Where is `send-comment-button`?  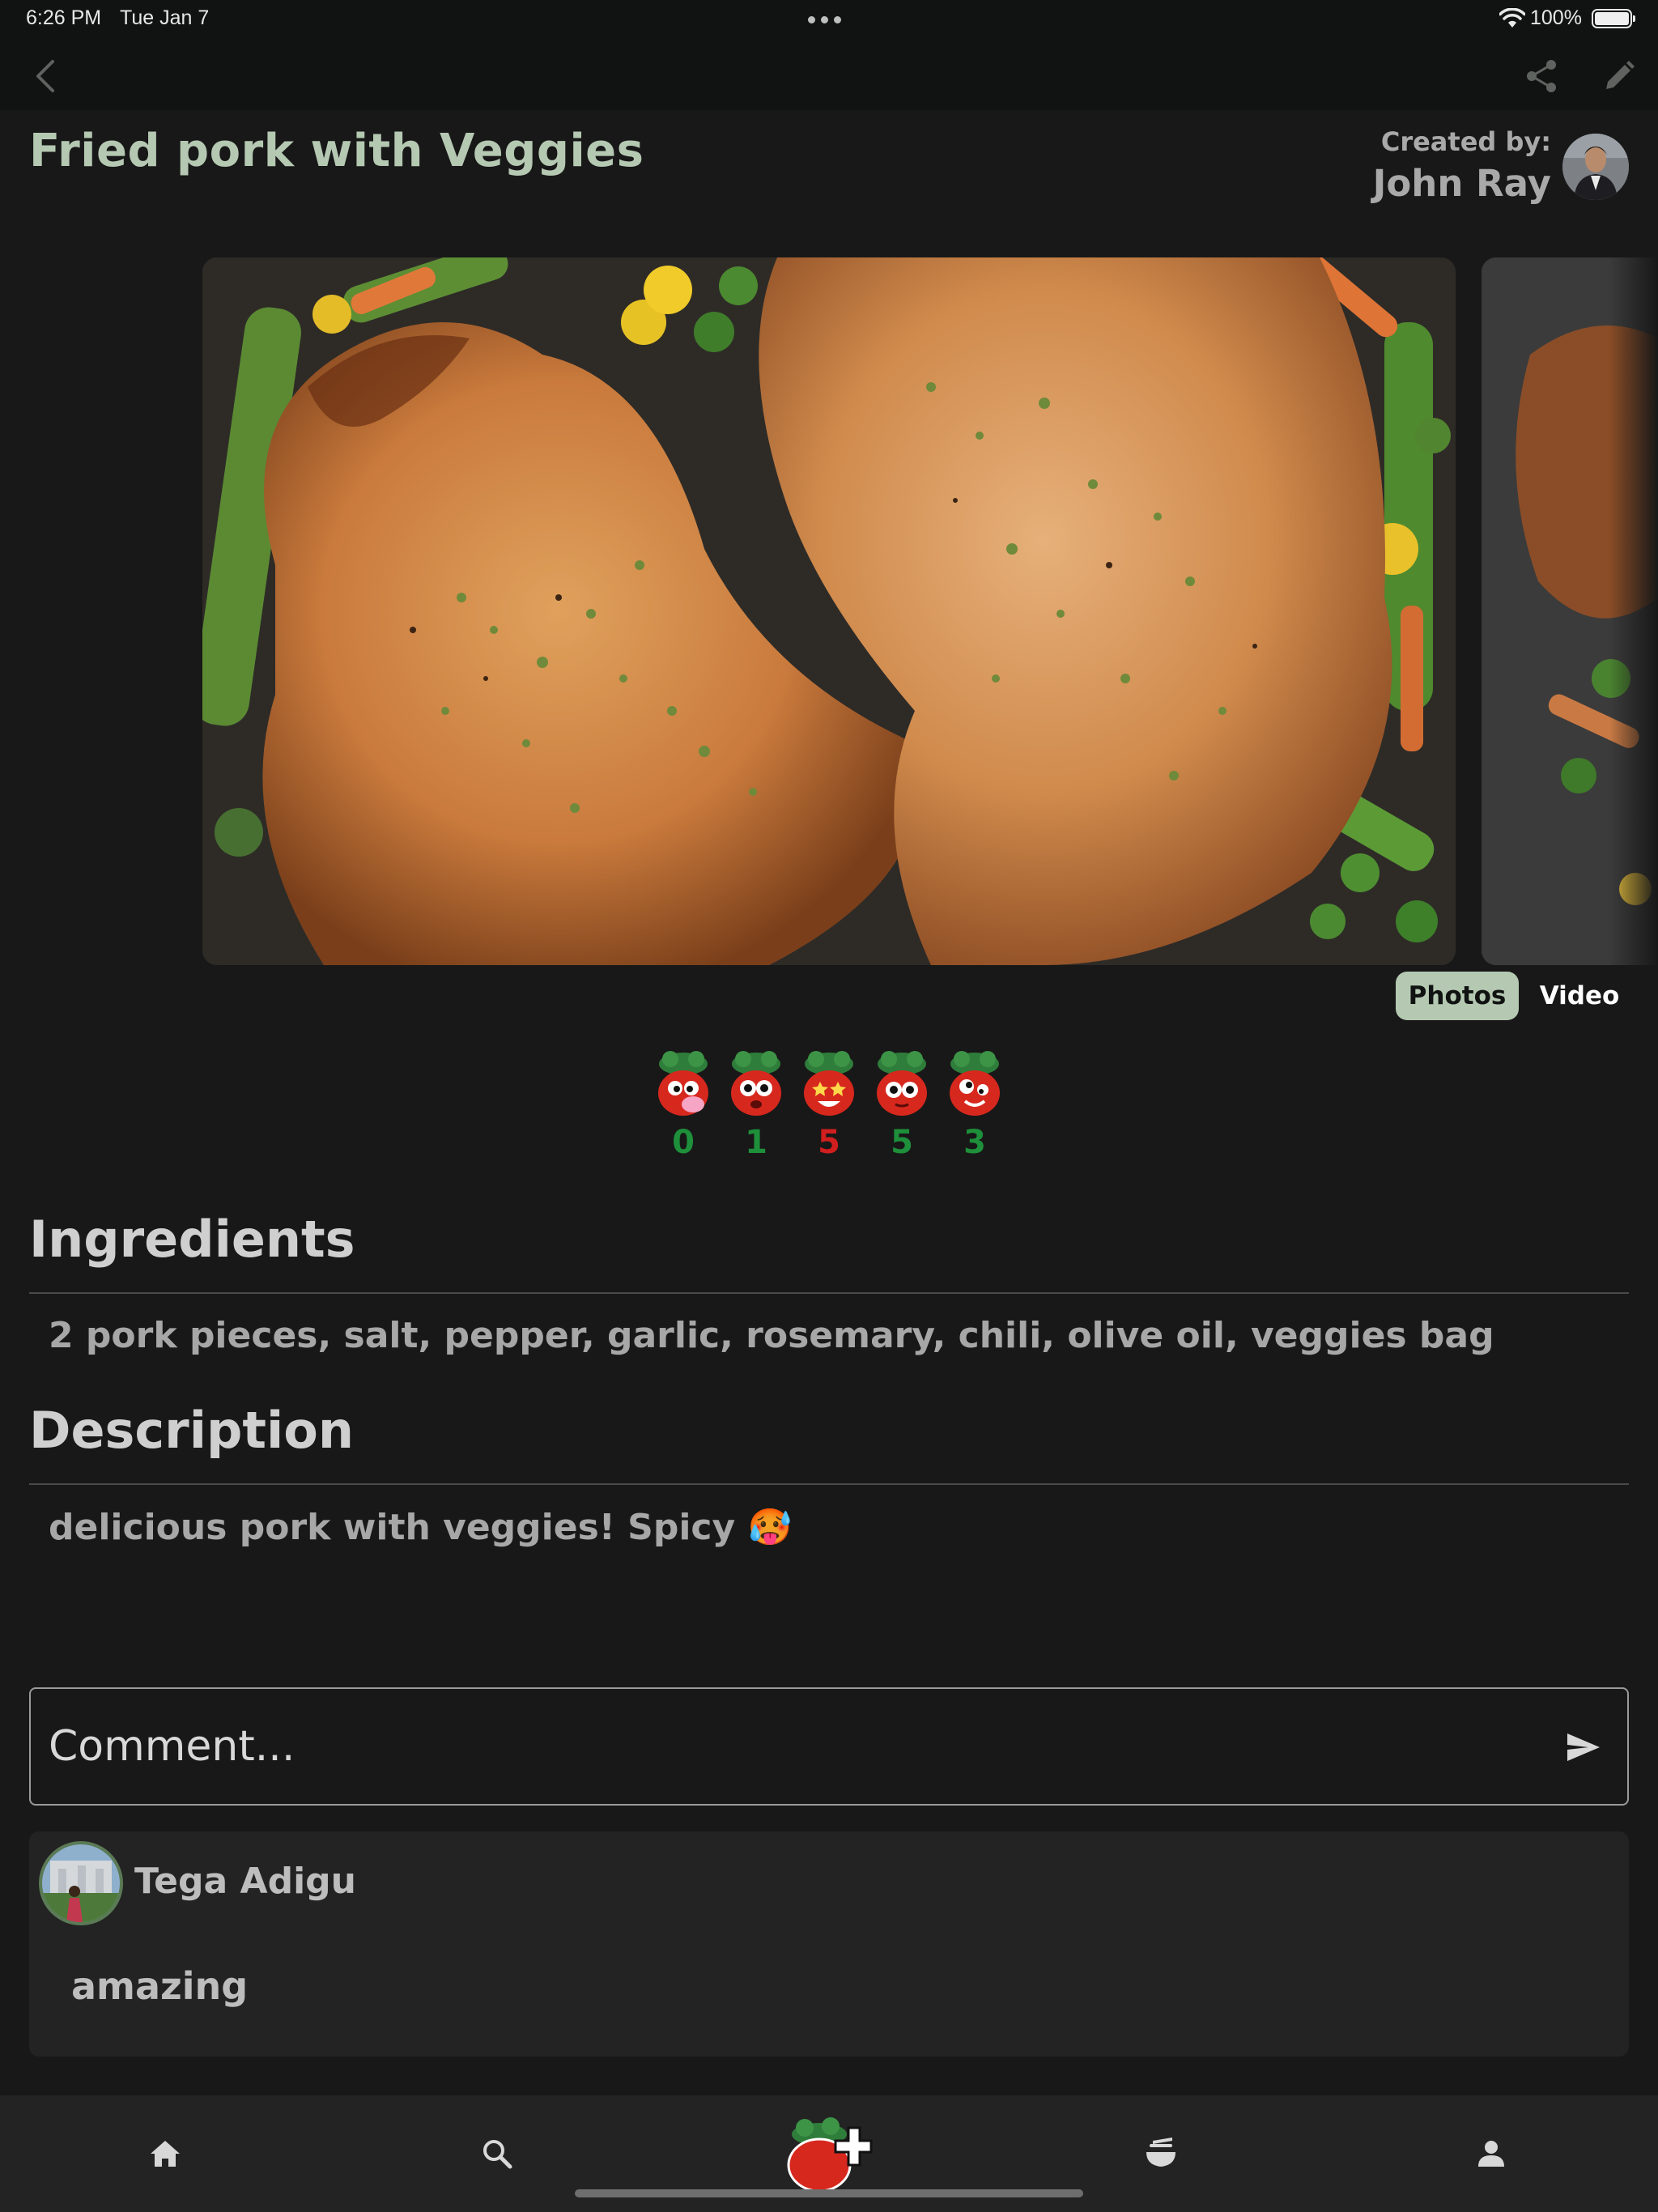 send-comment-button is located at coordinates (1583, 1747).